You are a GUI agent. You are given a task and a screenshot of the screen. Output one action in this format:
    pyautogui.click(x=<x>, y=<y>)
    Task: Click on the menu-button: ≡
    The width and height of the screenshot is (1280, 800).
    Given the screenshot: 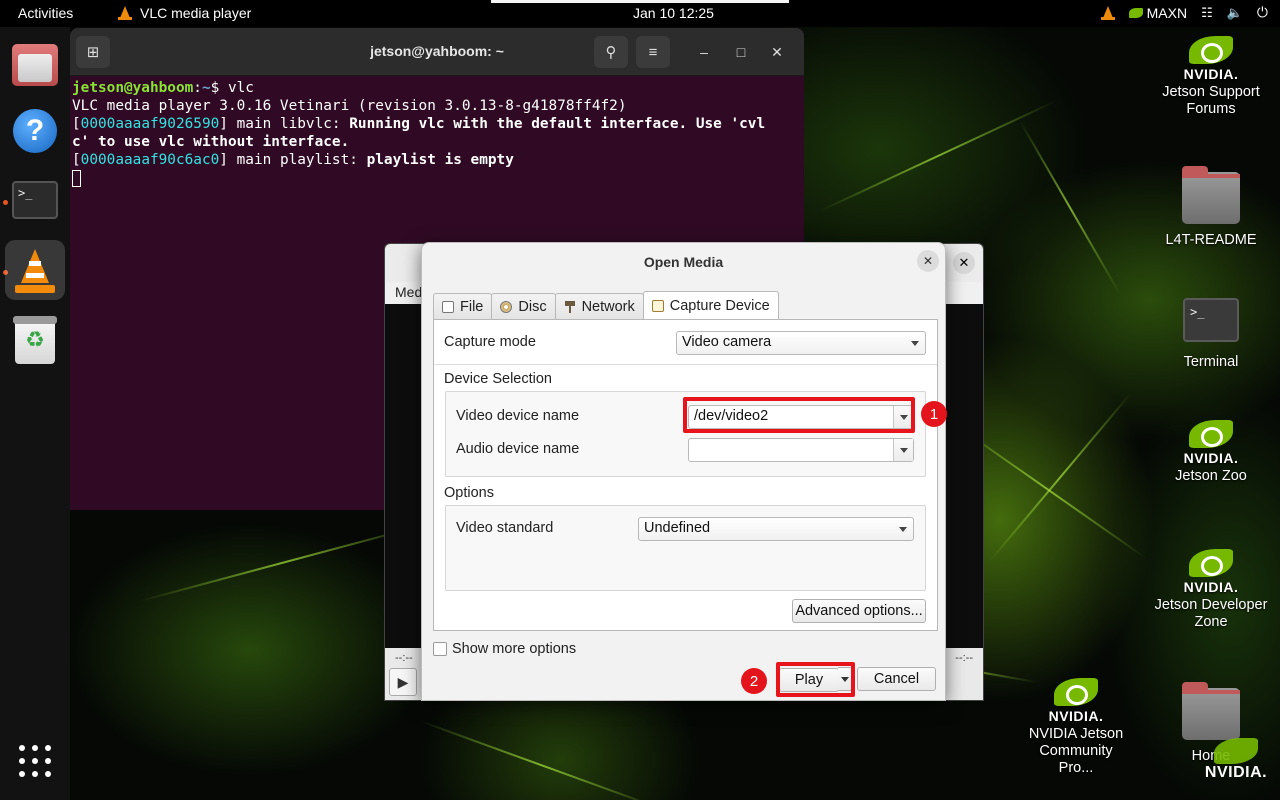 What is the action you would take?
    pyautogui.click(x=653, y=52)
    